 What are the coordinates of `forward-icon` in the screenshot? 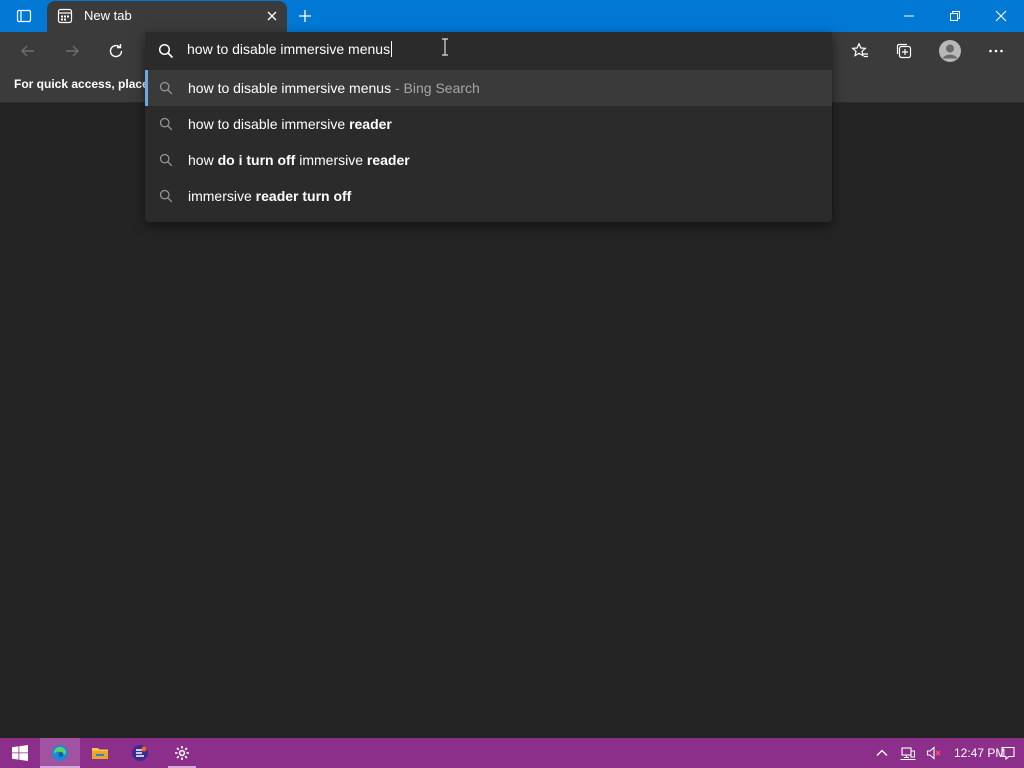 It's located at (72, 51).